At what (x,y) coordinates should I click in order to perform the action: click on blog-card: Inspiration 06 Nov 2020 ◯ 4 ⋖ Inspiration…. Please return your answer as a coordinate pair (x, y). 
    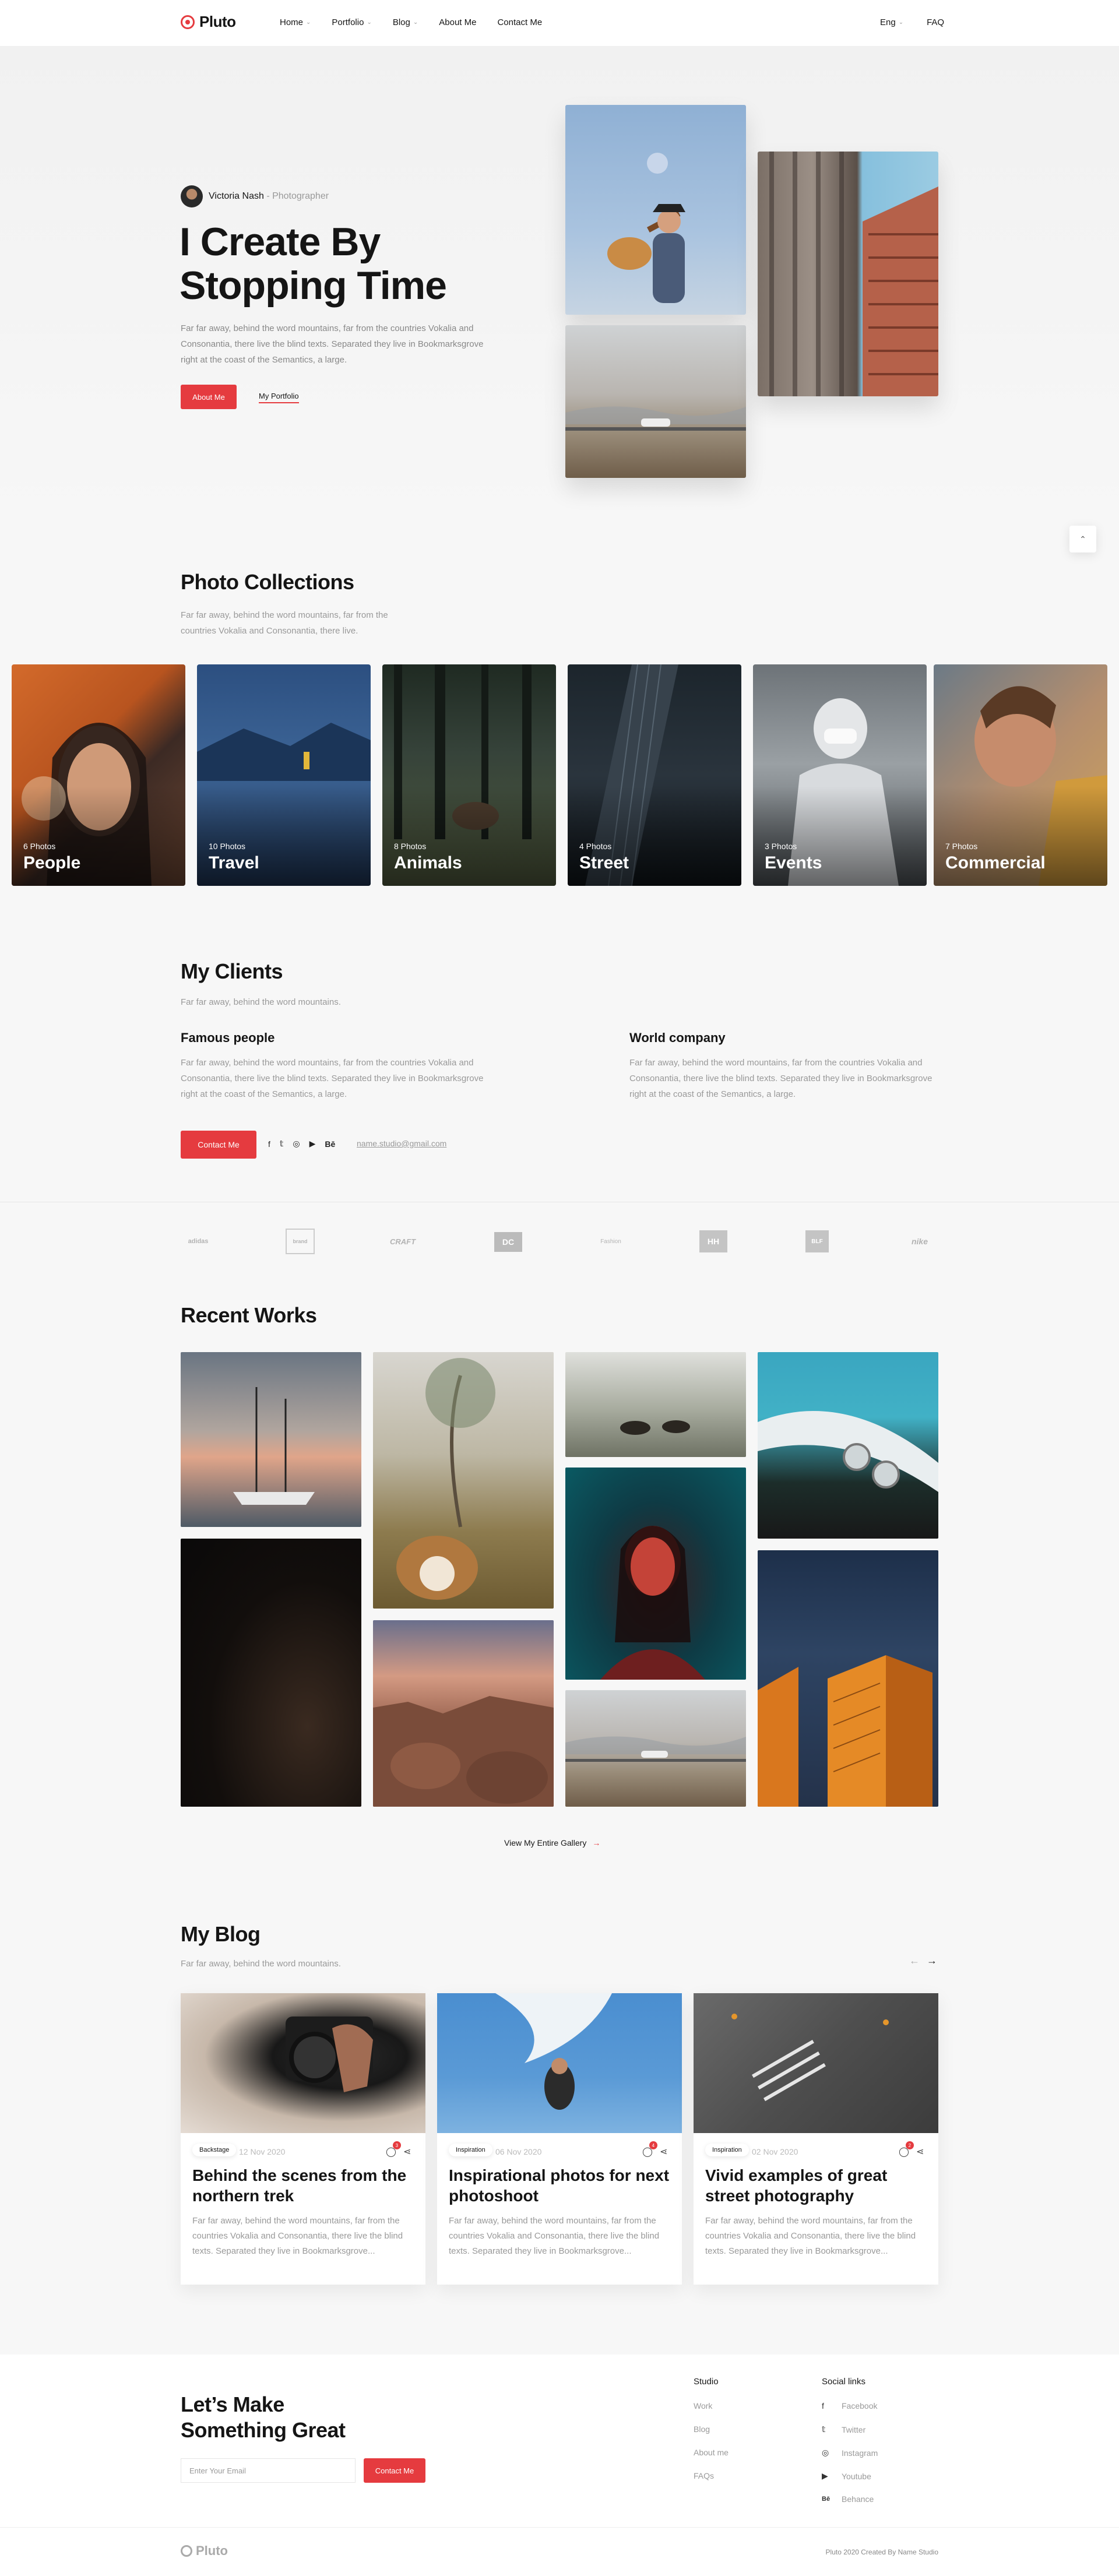
    Looking at the image, I should click on (559, 2139).